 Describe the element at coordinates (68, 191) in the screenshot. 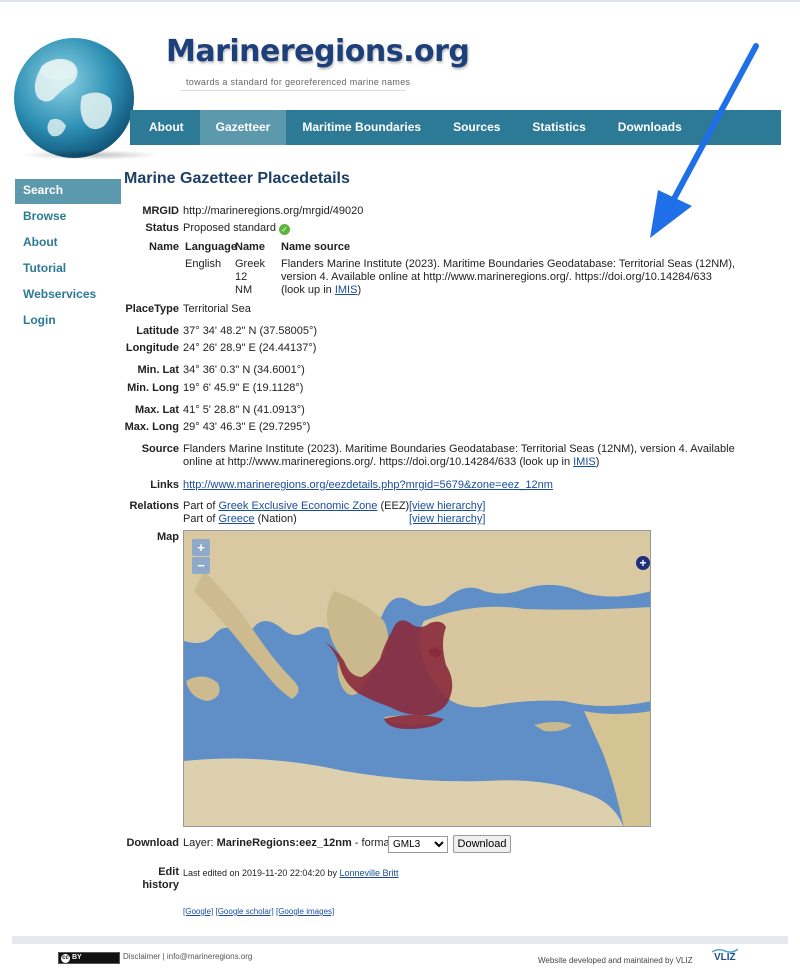

I see `sidebar-item-search: Search` at that location.